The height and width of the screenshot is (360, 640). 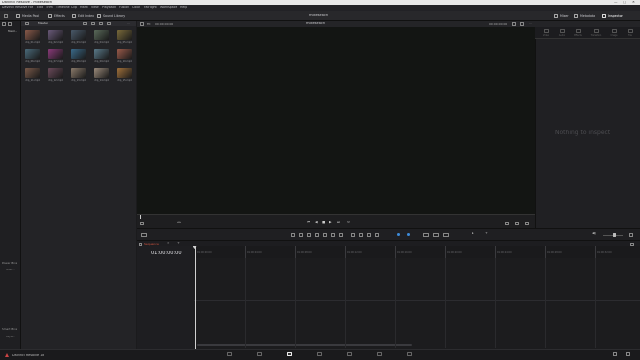 I want to click on flag-icon, so click(x=377, y=235).